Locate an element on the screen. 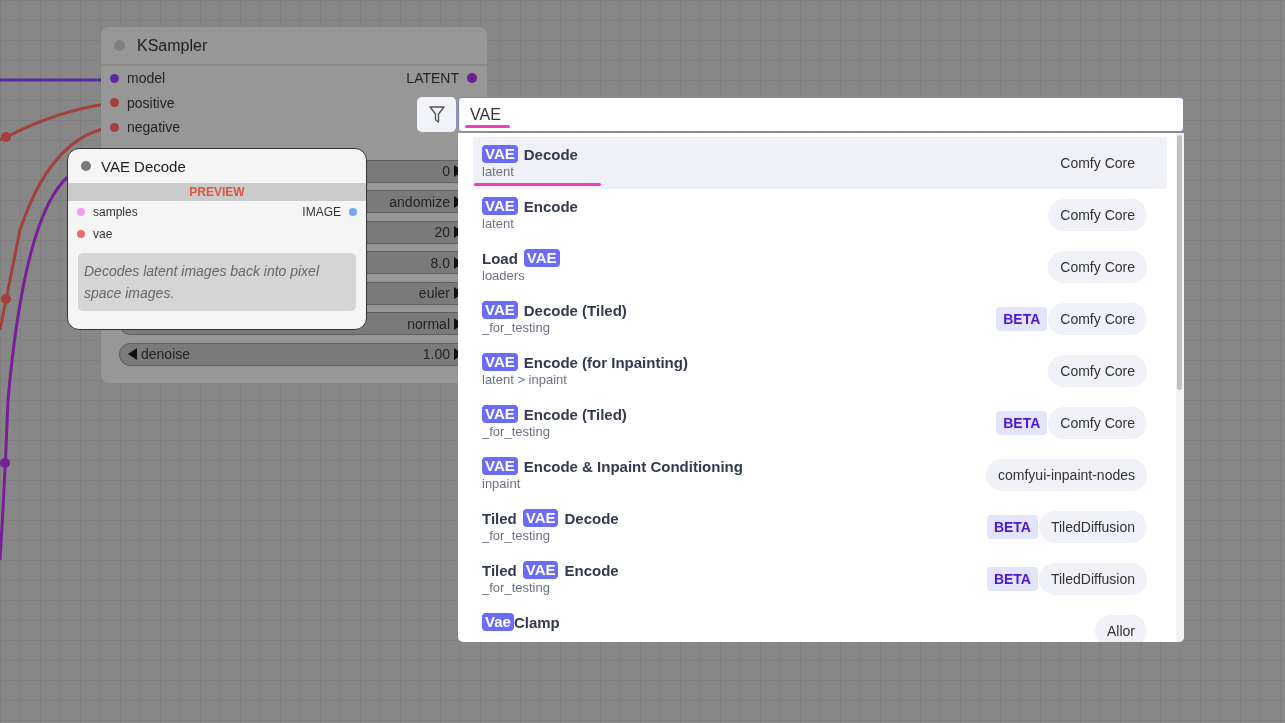 This screenshot has height=723, width=1285. search-field: VAE is located at coordinates (821, 114).